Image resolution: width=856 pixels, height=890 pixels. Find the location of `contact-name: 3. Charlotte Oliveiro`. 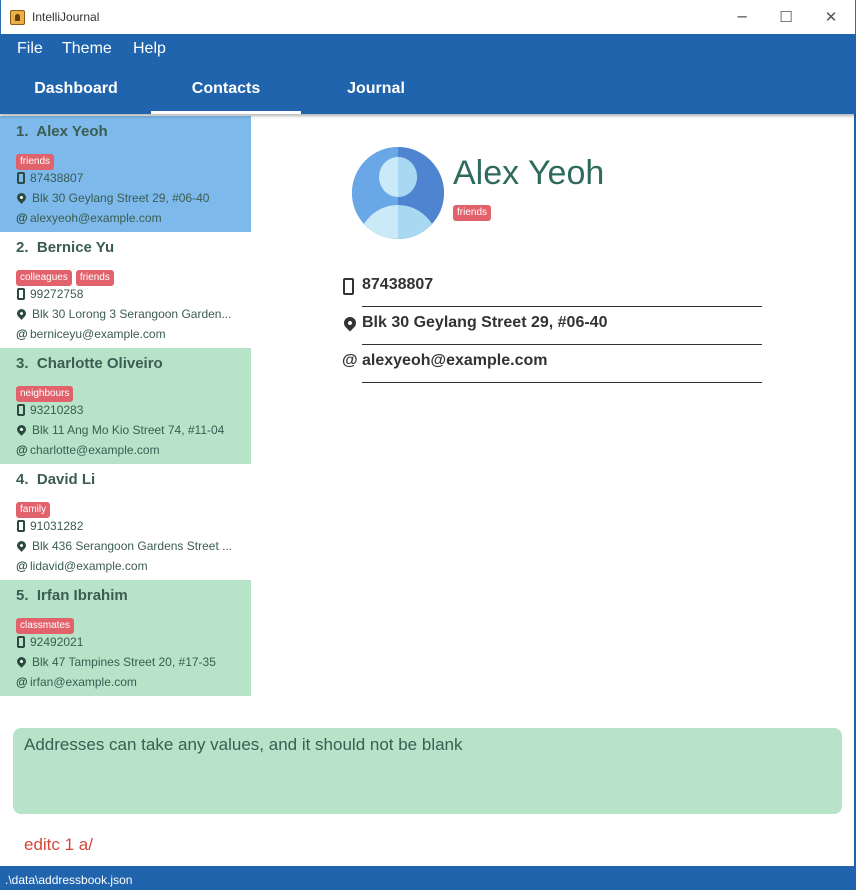

contact-name: 3. Charlotte Oliveiro is located at coordinates (89, 363).